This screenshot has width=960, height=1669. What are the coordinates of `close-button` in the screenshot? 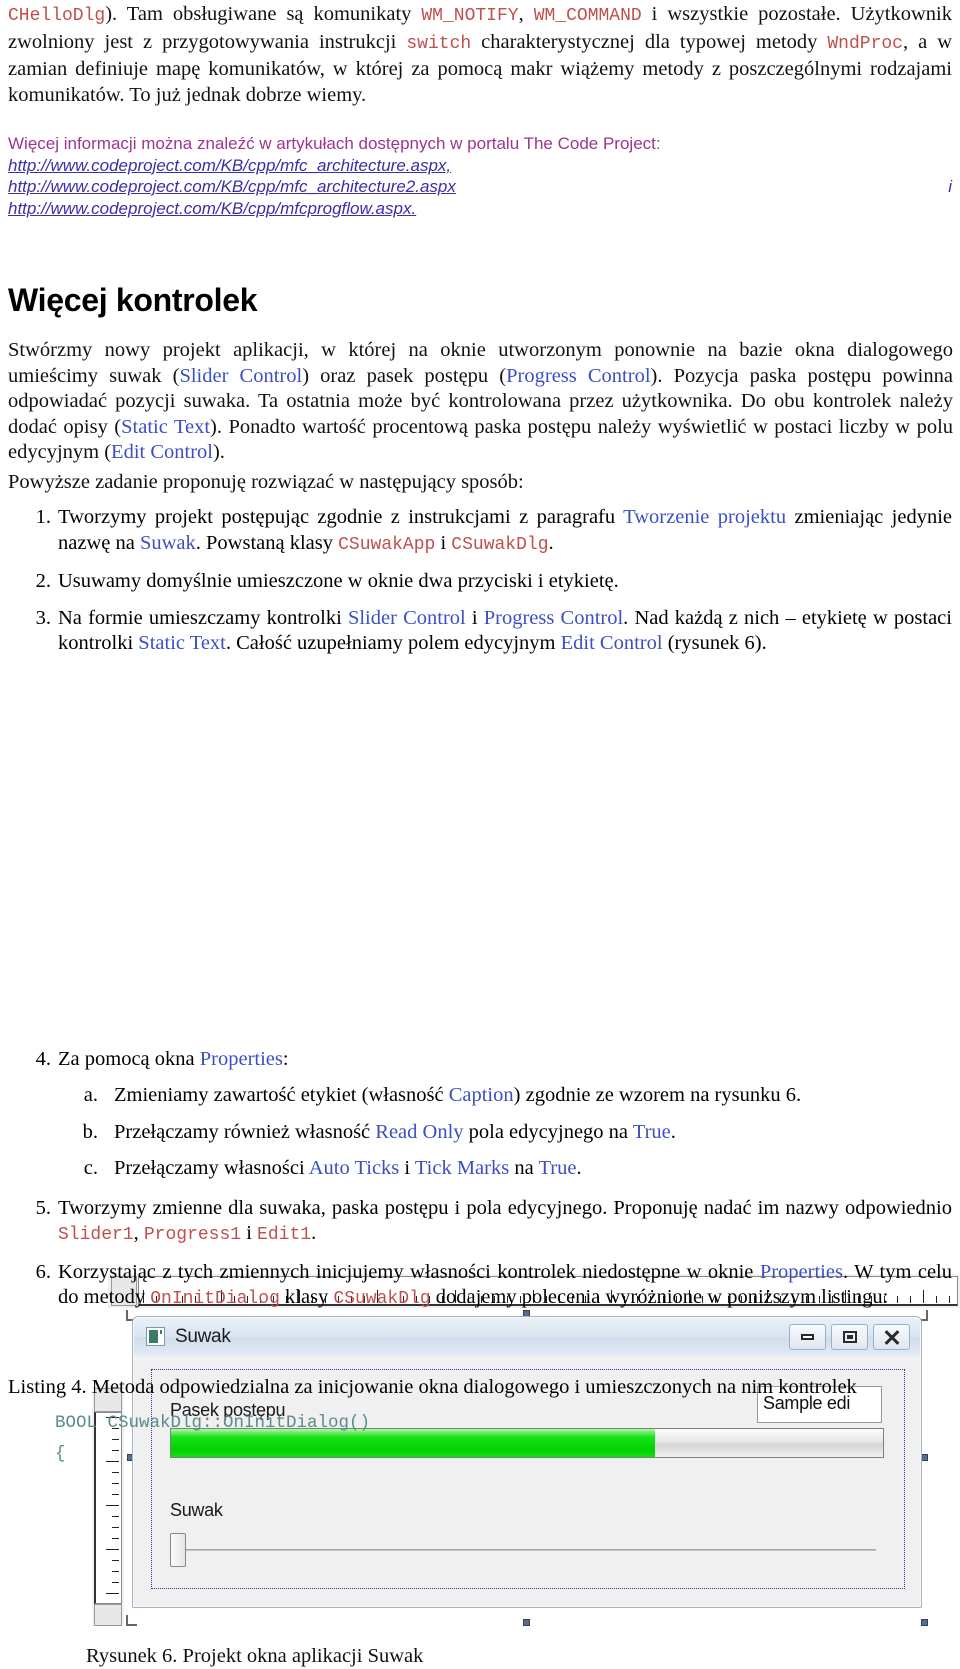 It's located at (891, 1337).